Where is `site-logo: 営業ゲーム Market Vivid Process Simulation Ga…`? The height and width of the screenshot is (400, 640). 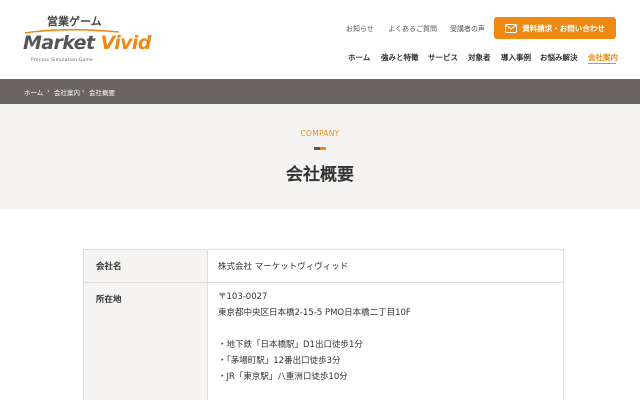
site-logo: 営業ゲーム Market Vivid Process Simulation Ga… is located at coordinates (87, 40).